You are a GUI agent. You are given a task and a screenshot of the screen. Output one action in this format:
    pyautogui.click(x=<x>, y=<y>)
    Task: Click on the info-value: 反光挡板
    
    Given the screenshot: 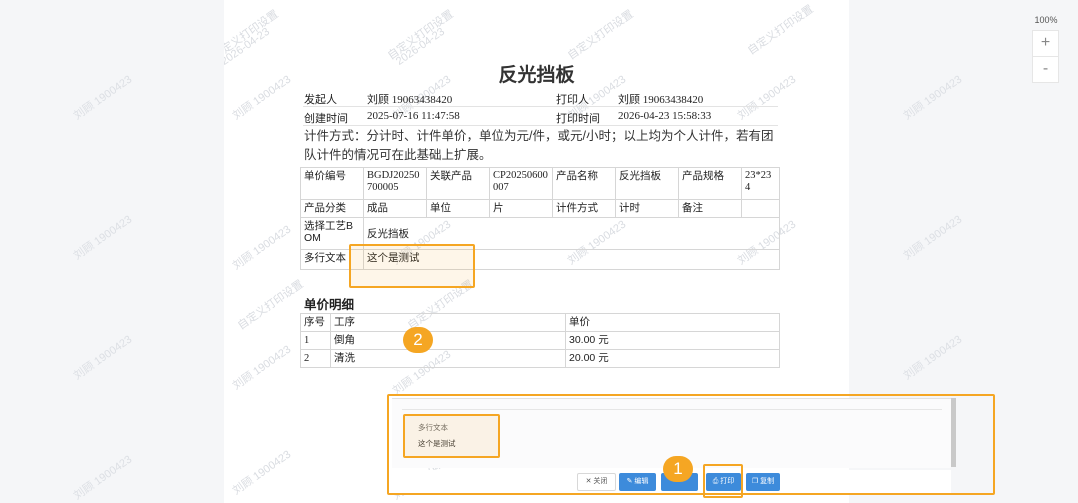 What is the action you would take?
    pyautogui.click(x=647, y=183)
    